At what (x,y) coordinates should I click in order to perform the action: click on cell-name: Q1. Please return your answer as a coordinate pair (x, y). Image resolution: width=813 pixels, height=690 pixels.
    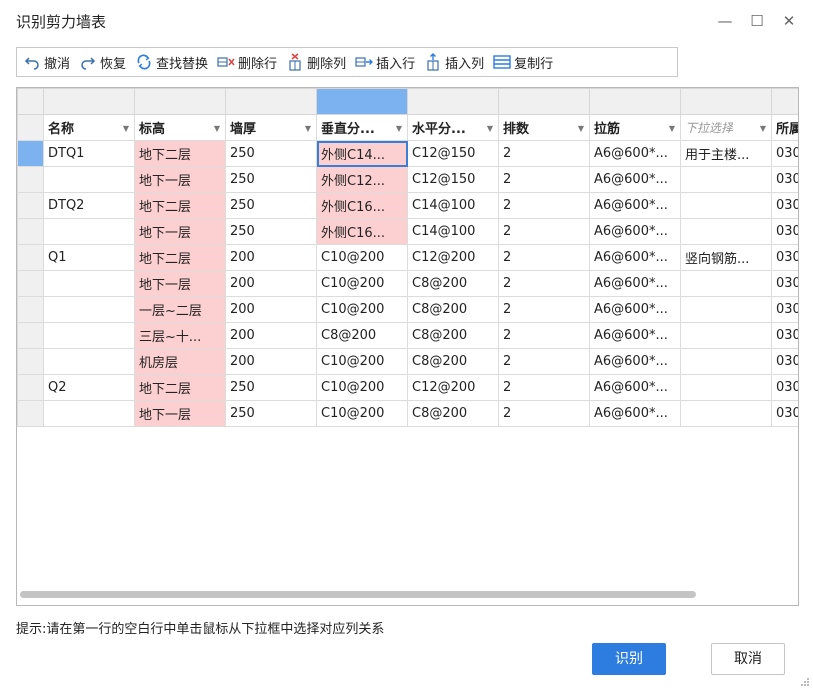
    Looking at the image, I should click on (89, 257).